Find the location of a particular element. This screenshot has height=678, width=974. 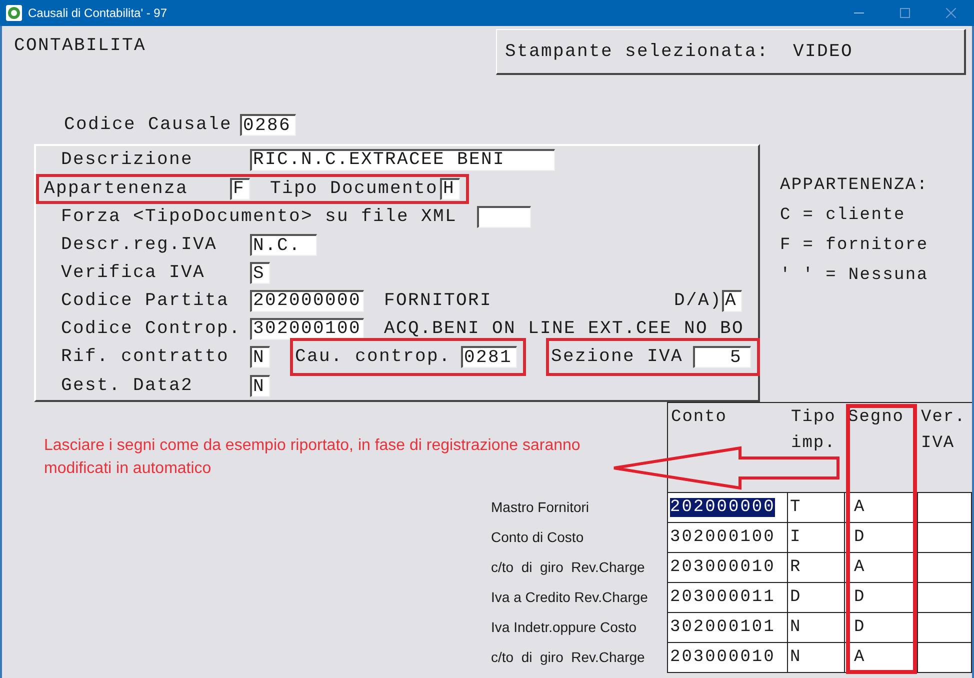

row-label: Iva Indetr.oppure Costo is located at coordinates (564, 627).